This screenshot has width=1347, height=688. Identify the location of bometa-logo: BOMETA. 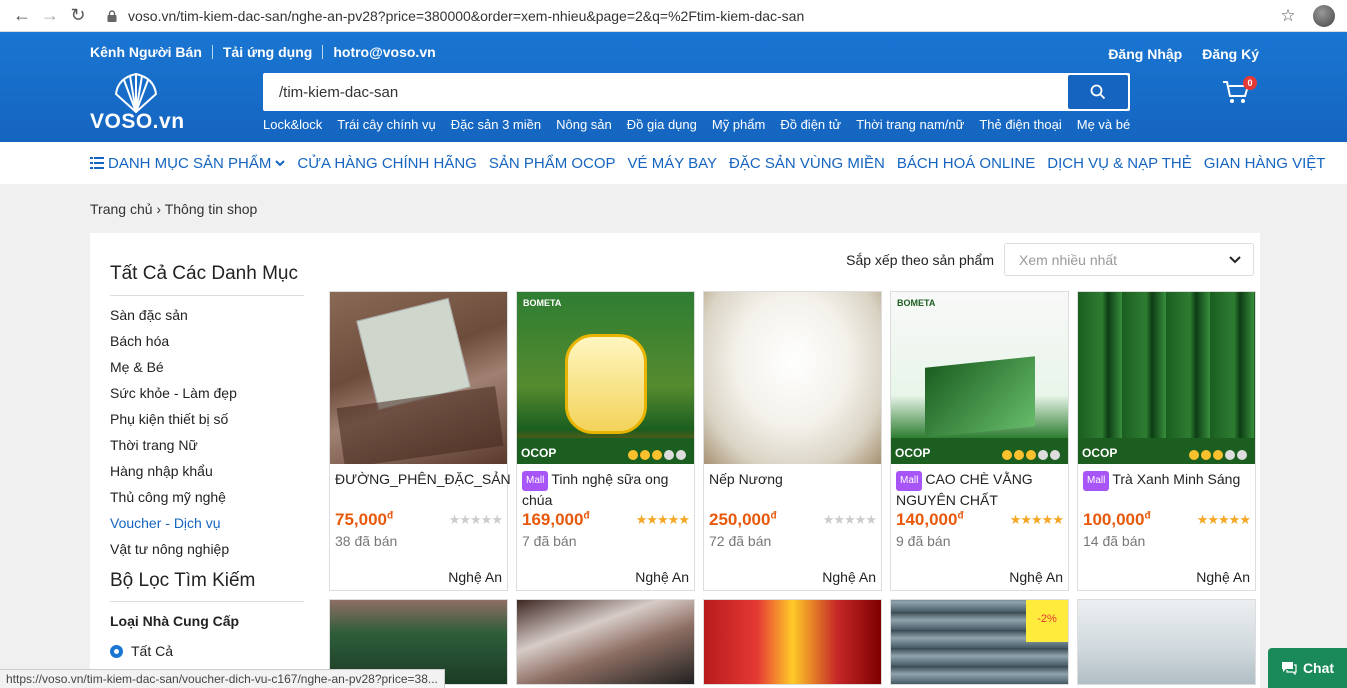
(542, 303).